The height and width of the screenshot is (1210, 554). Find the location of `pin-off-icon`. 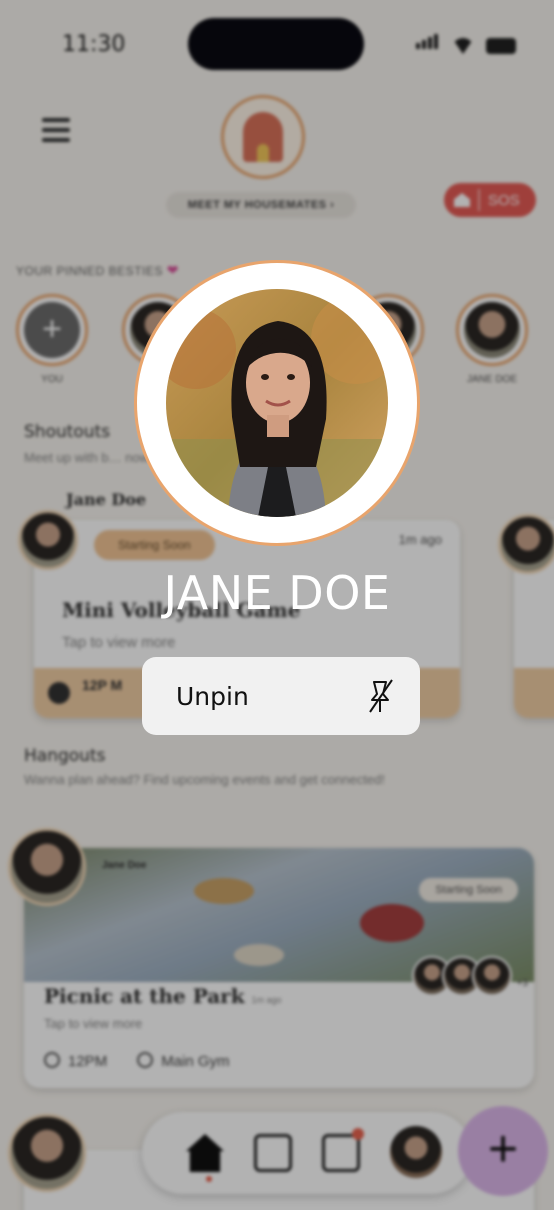

pin-off-icon is located at coordinates (381, 696).